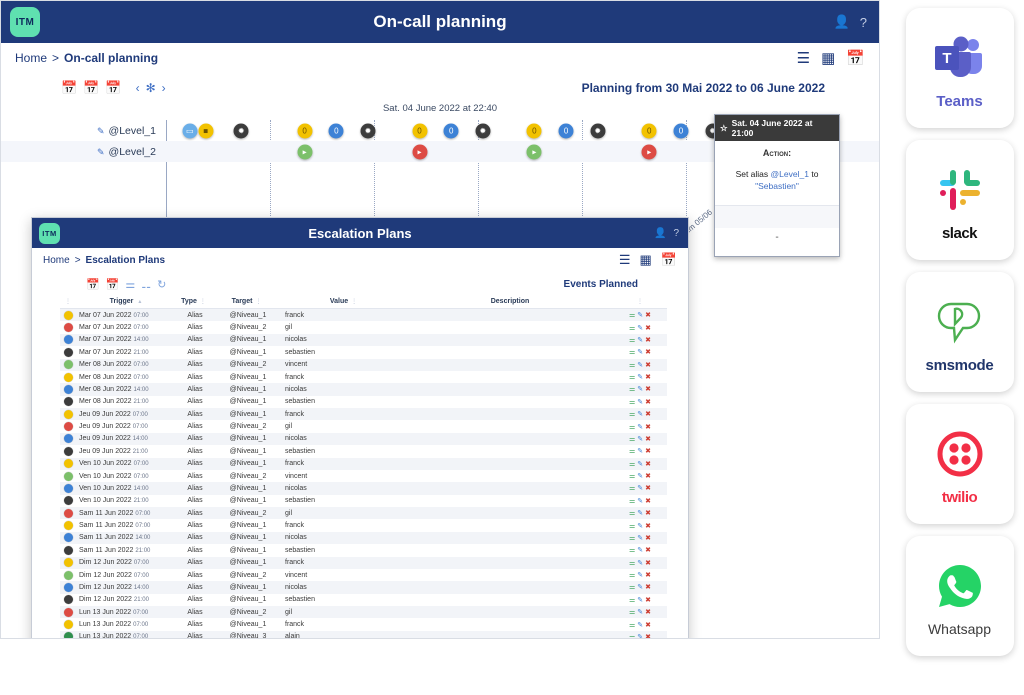  What do you see at coordinates (146, 284) in the screenshot?
I see `filter-clear-icon: ⚋` at bounding box center [146, 284].